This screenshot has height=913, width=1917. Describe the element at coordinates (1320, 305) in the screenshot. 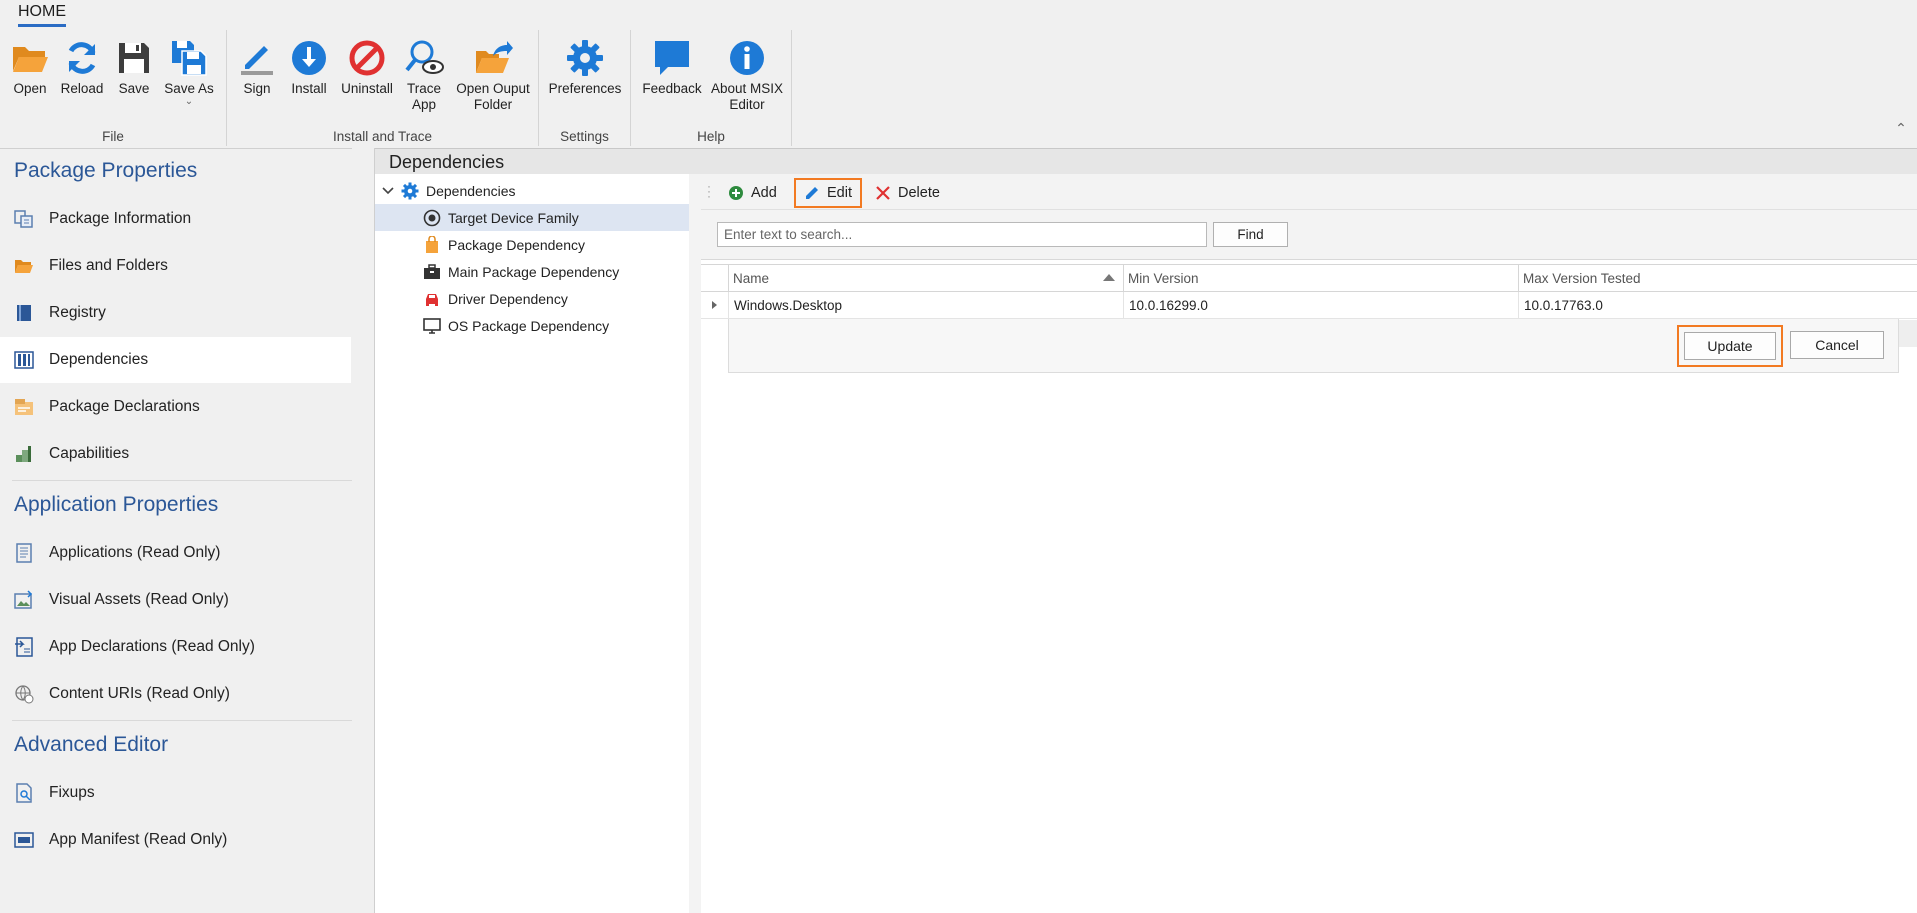

I see `cell-min-version: 10.0.16299.0` at that location.